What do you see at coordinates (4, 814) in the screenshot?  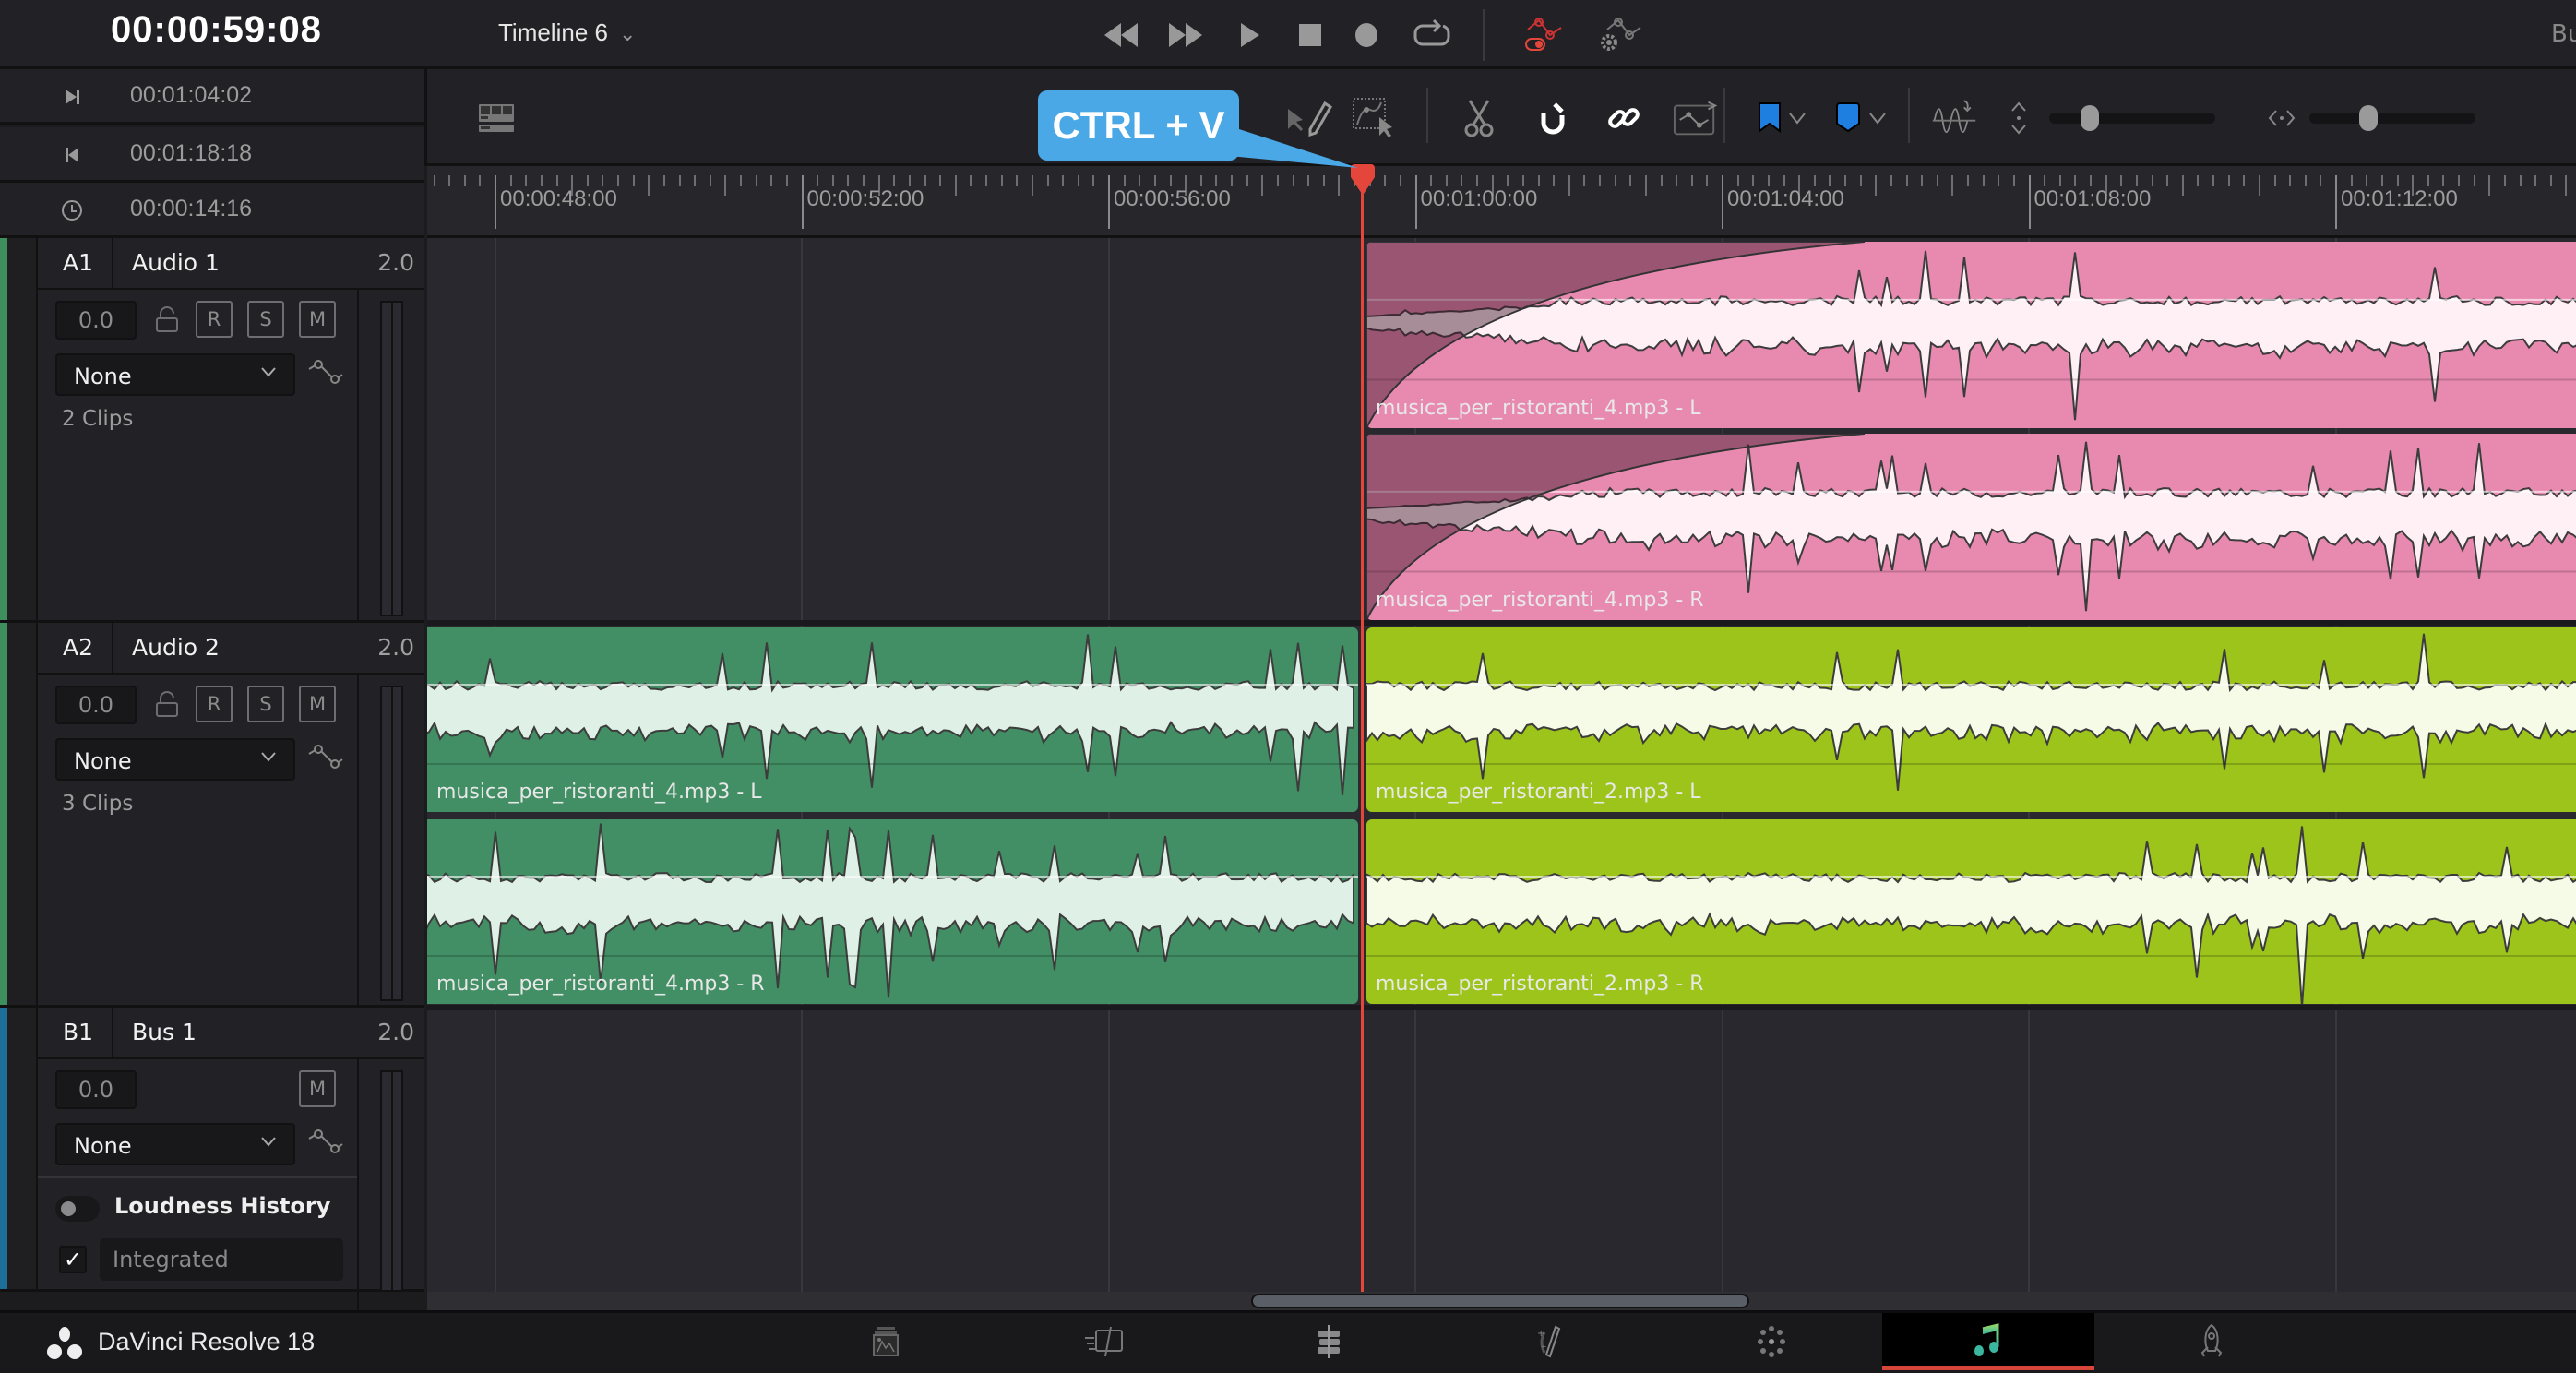 I see `track-color-strip` at bounding box center [4, 814].